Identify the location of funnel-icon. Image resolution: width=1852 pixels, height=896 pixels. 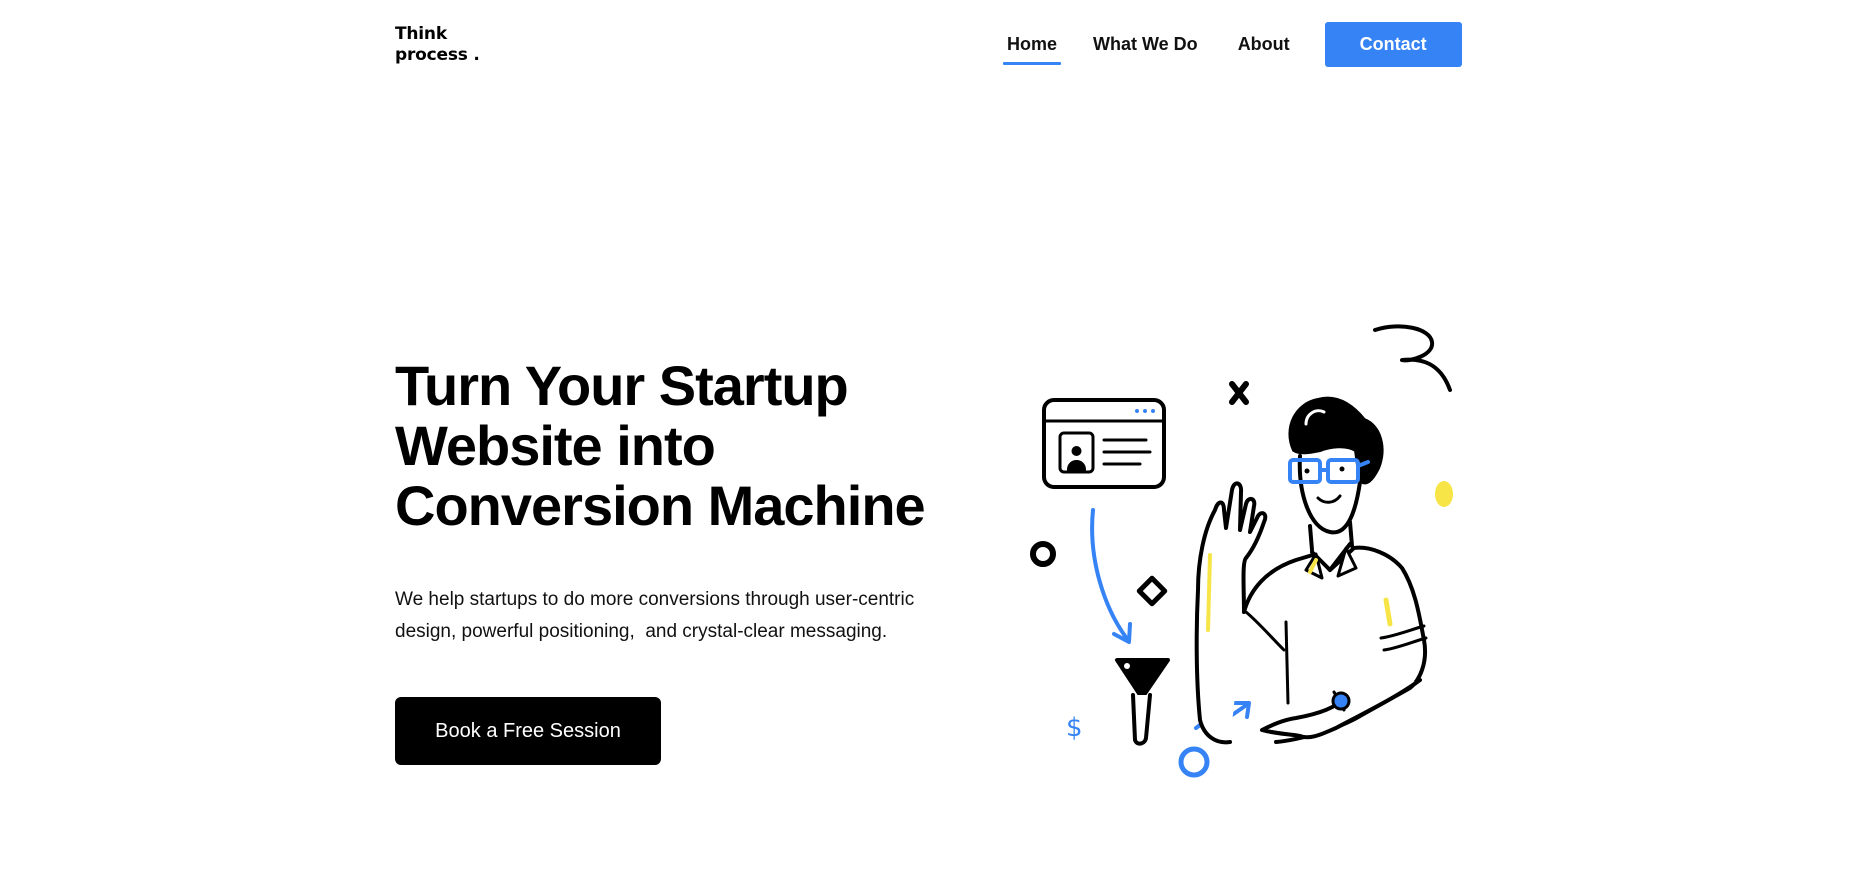
(1142, 702).